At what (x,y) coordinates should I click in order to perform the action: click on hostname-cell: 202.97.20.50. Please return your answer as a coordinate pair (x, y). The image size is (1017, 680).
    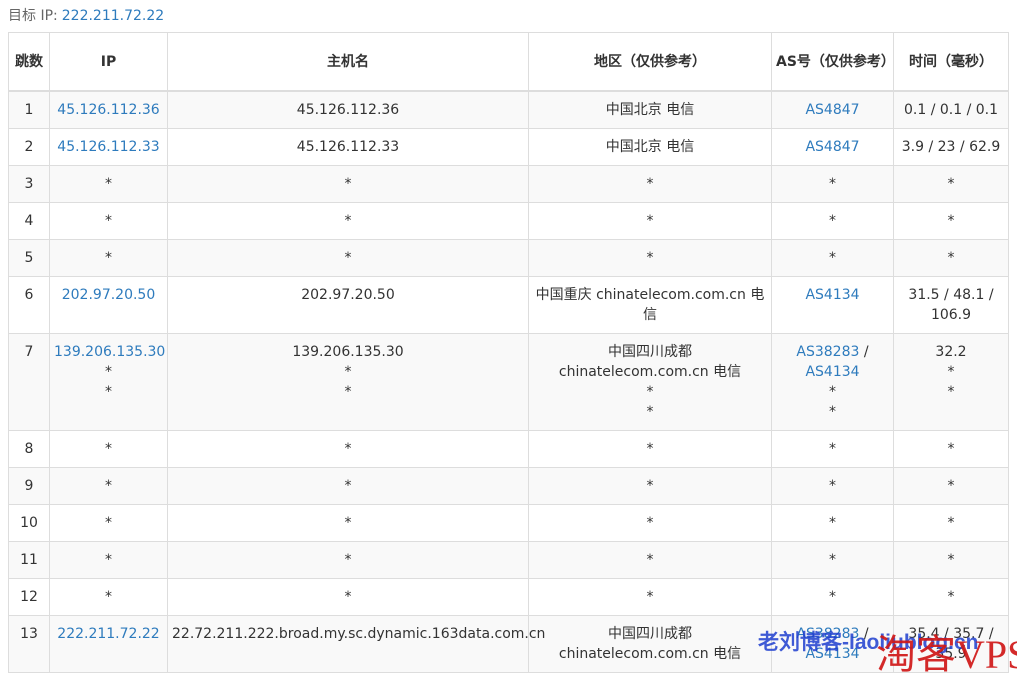
    Looking at the image, I should click on (348, 305).